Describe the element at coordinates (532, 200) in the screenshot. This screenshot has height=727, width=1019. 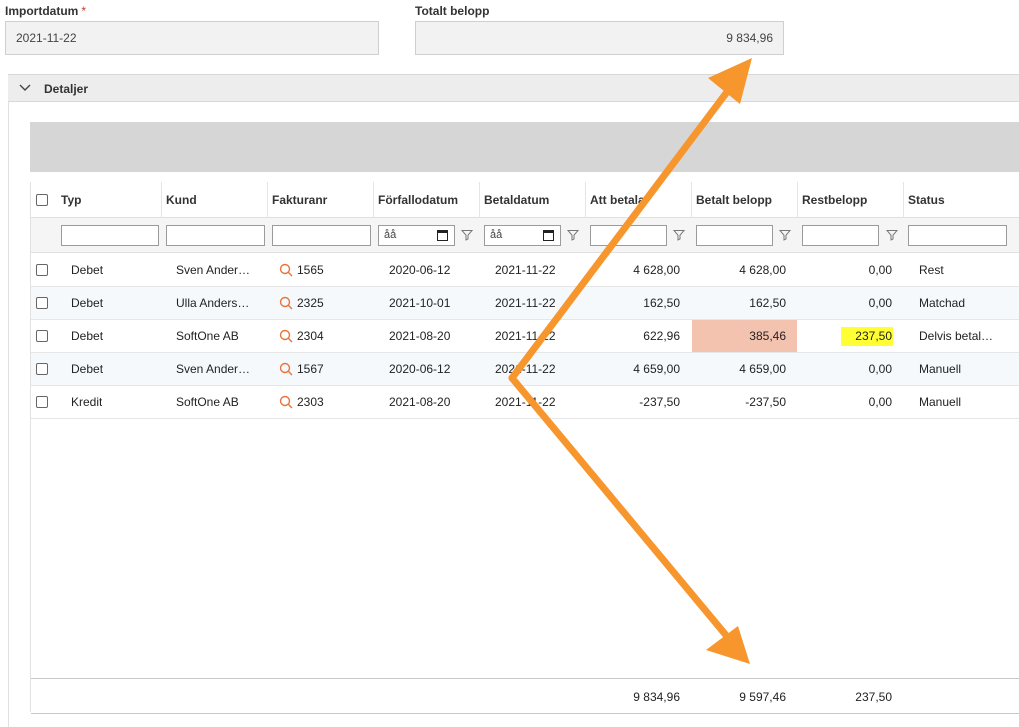
I see `col-header-betaldatum: Betaldatum` at that location.